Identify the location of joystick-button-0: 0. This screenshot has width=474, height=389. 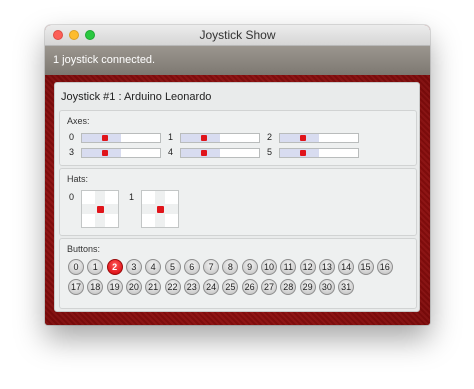
(76, 267).